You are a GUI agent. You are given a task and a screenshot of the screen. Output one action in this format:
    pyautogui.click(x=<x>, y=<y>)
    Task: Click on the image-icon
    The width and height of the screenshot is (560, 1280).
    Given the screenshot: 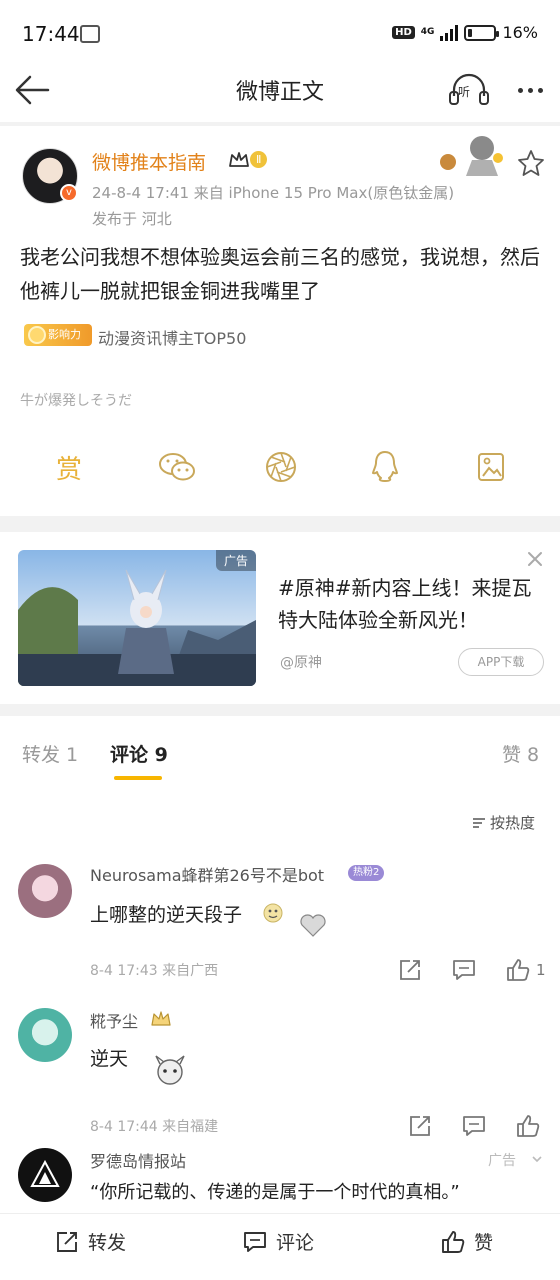 What is the action you would take?
    pyautogui.click(x=491, y=467)
    